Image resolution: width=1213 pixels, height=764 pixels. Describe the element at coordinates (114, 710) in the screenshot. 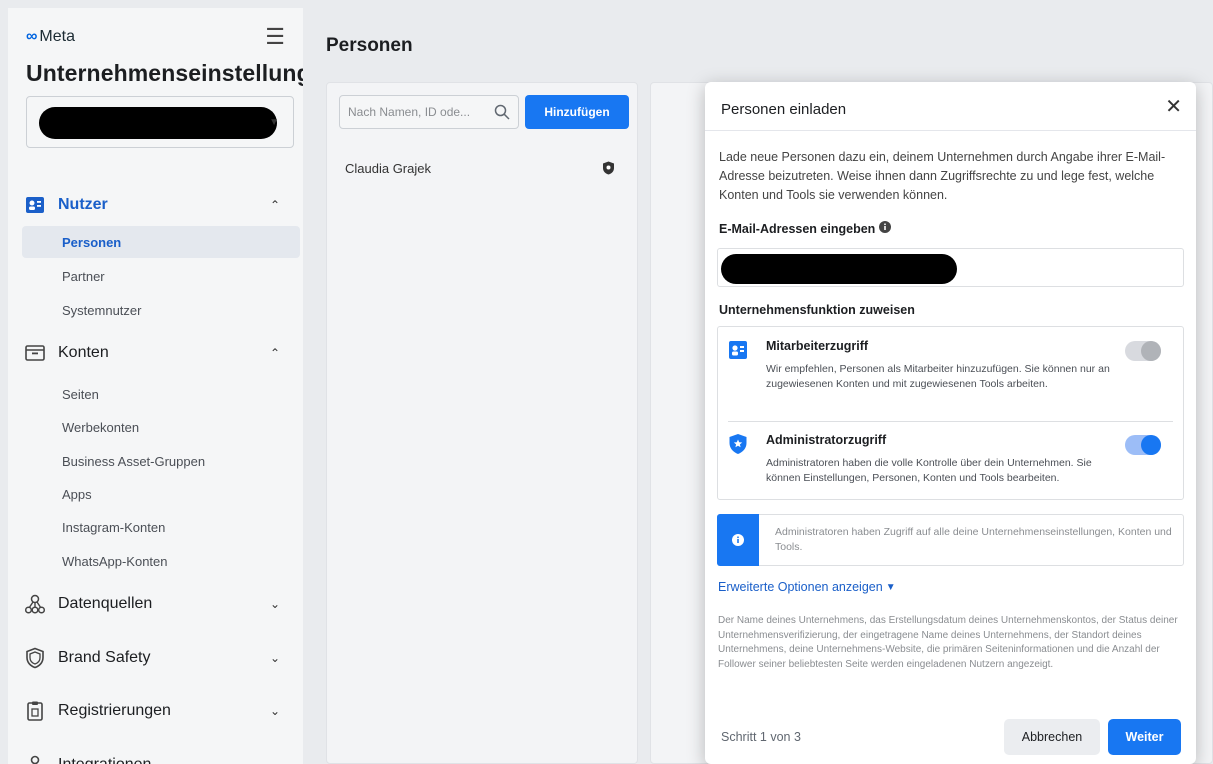

I see `nav-section-registrations-label: Registrierungen` at that location.